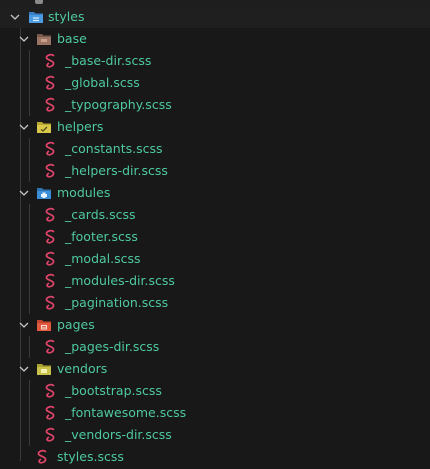 This screenshot has width=430, height=469. I want to click on folder-label-styles: styles, so click(66, 16).